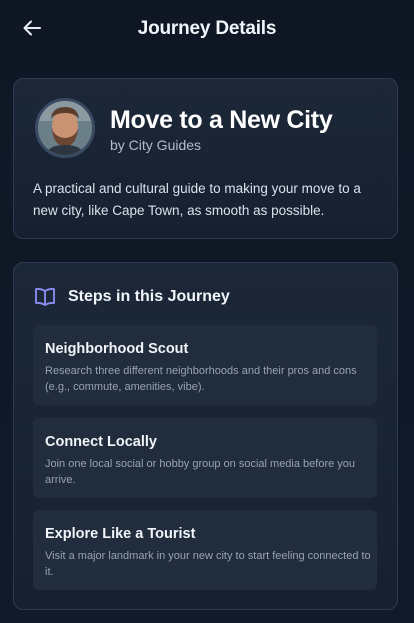 The width and height of the screenshot is (414, 623). I want to click on steps-section-title: Steps in this Journey, so click(149, 296).